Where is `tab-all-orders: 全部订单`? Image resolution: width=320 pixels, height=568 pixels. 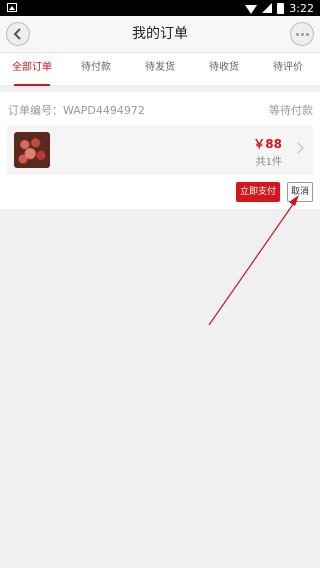
tab-all-orders: 全部订单 is located at coordinates (32, 69).